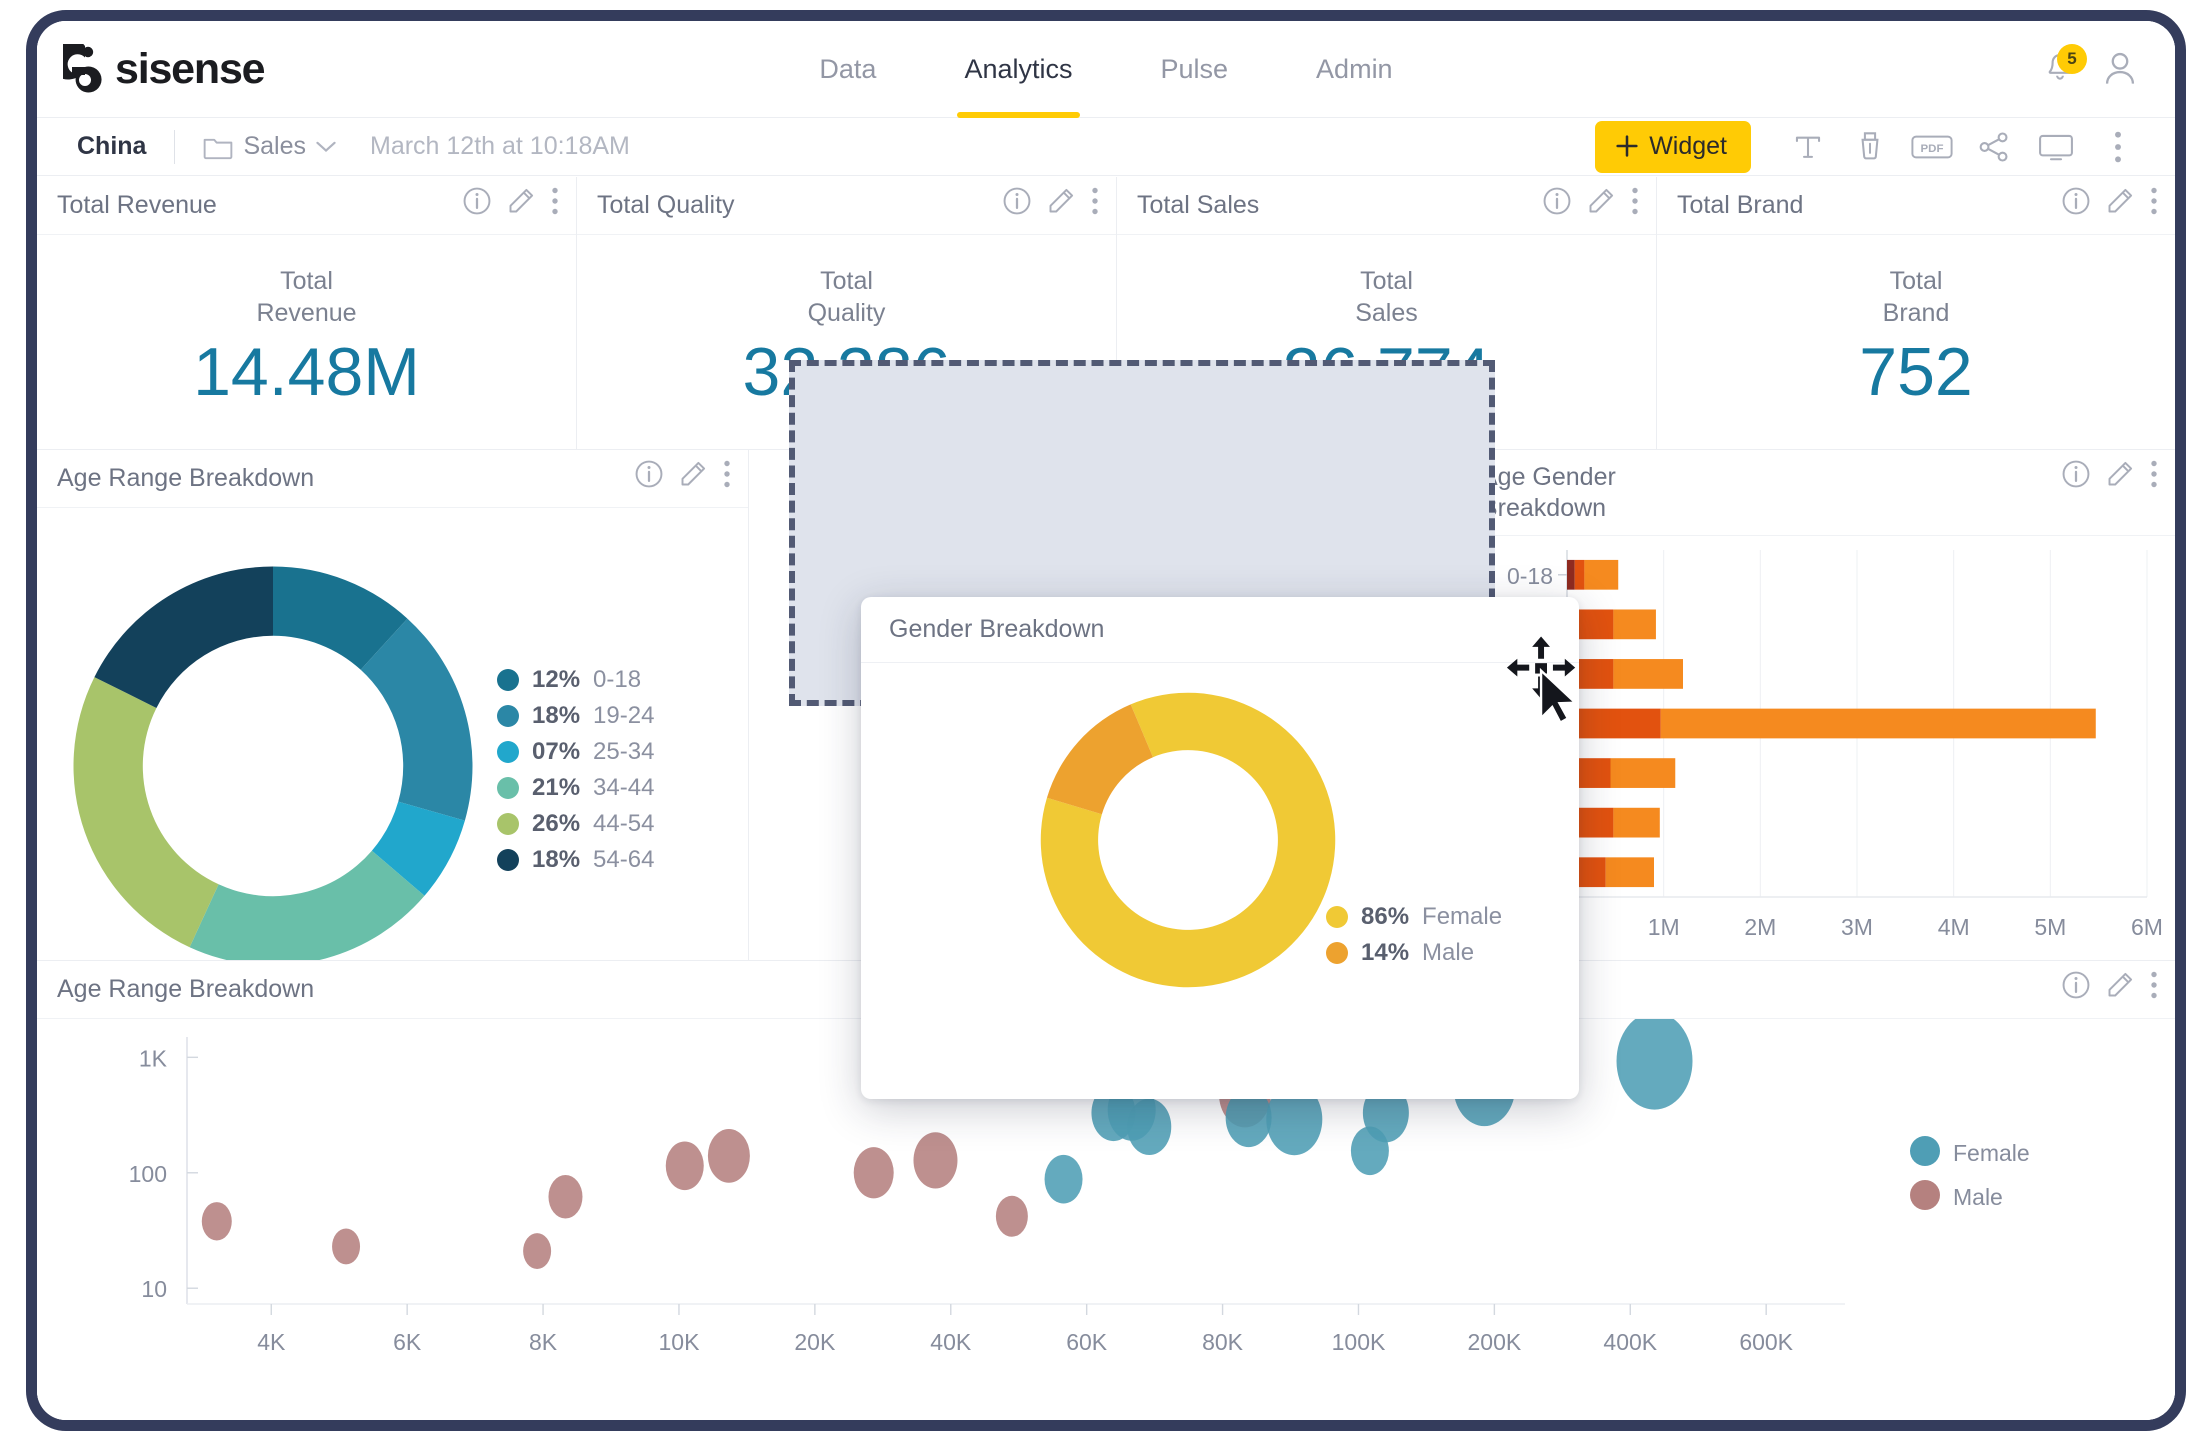 The image size is (2212, 1441). I want to click on legend-item: 18% 19-24, so click(575, 716).